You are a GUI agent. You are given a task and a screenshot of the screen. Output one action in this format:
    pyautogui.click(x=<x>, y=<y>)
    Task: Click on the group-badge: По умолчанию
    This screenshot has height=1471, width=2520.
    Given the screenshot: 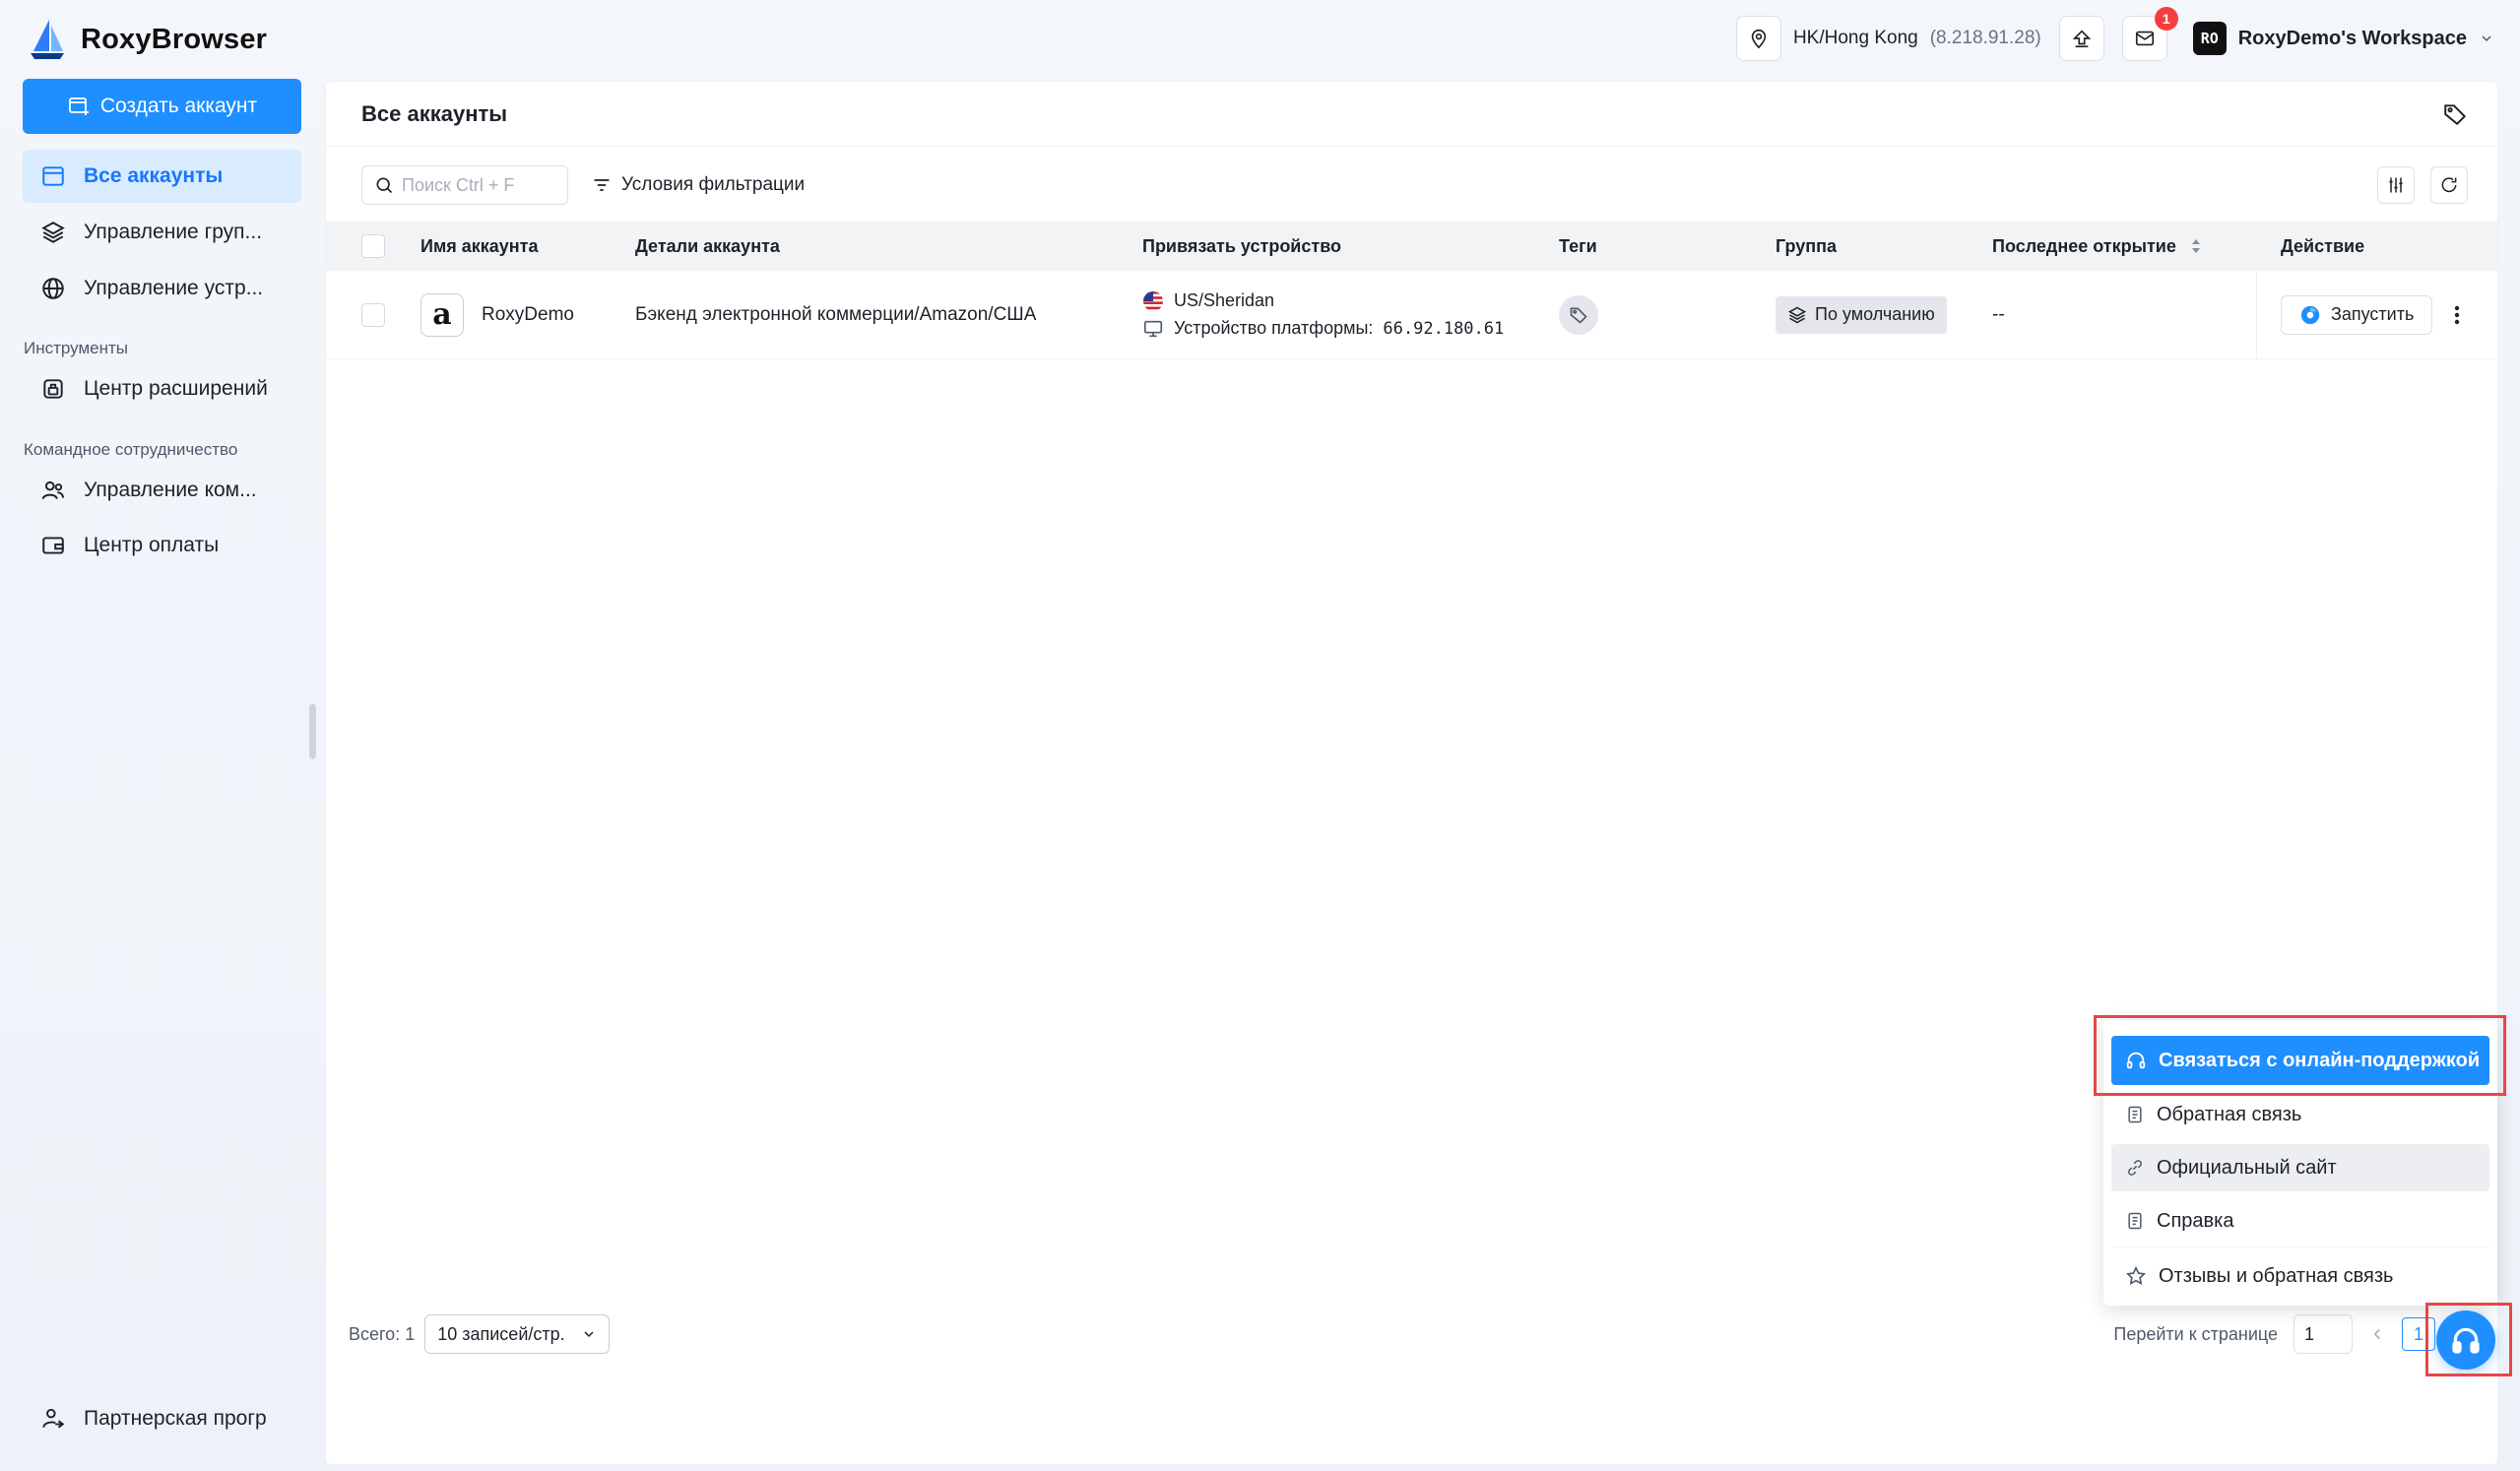 What is the action you would take?
    pyautogui.click(x=1861, y=314)
    